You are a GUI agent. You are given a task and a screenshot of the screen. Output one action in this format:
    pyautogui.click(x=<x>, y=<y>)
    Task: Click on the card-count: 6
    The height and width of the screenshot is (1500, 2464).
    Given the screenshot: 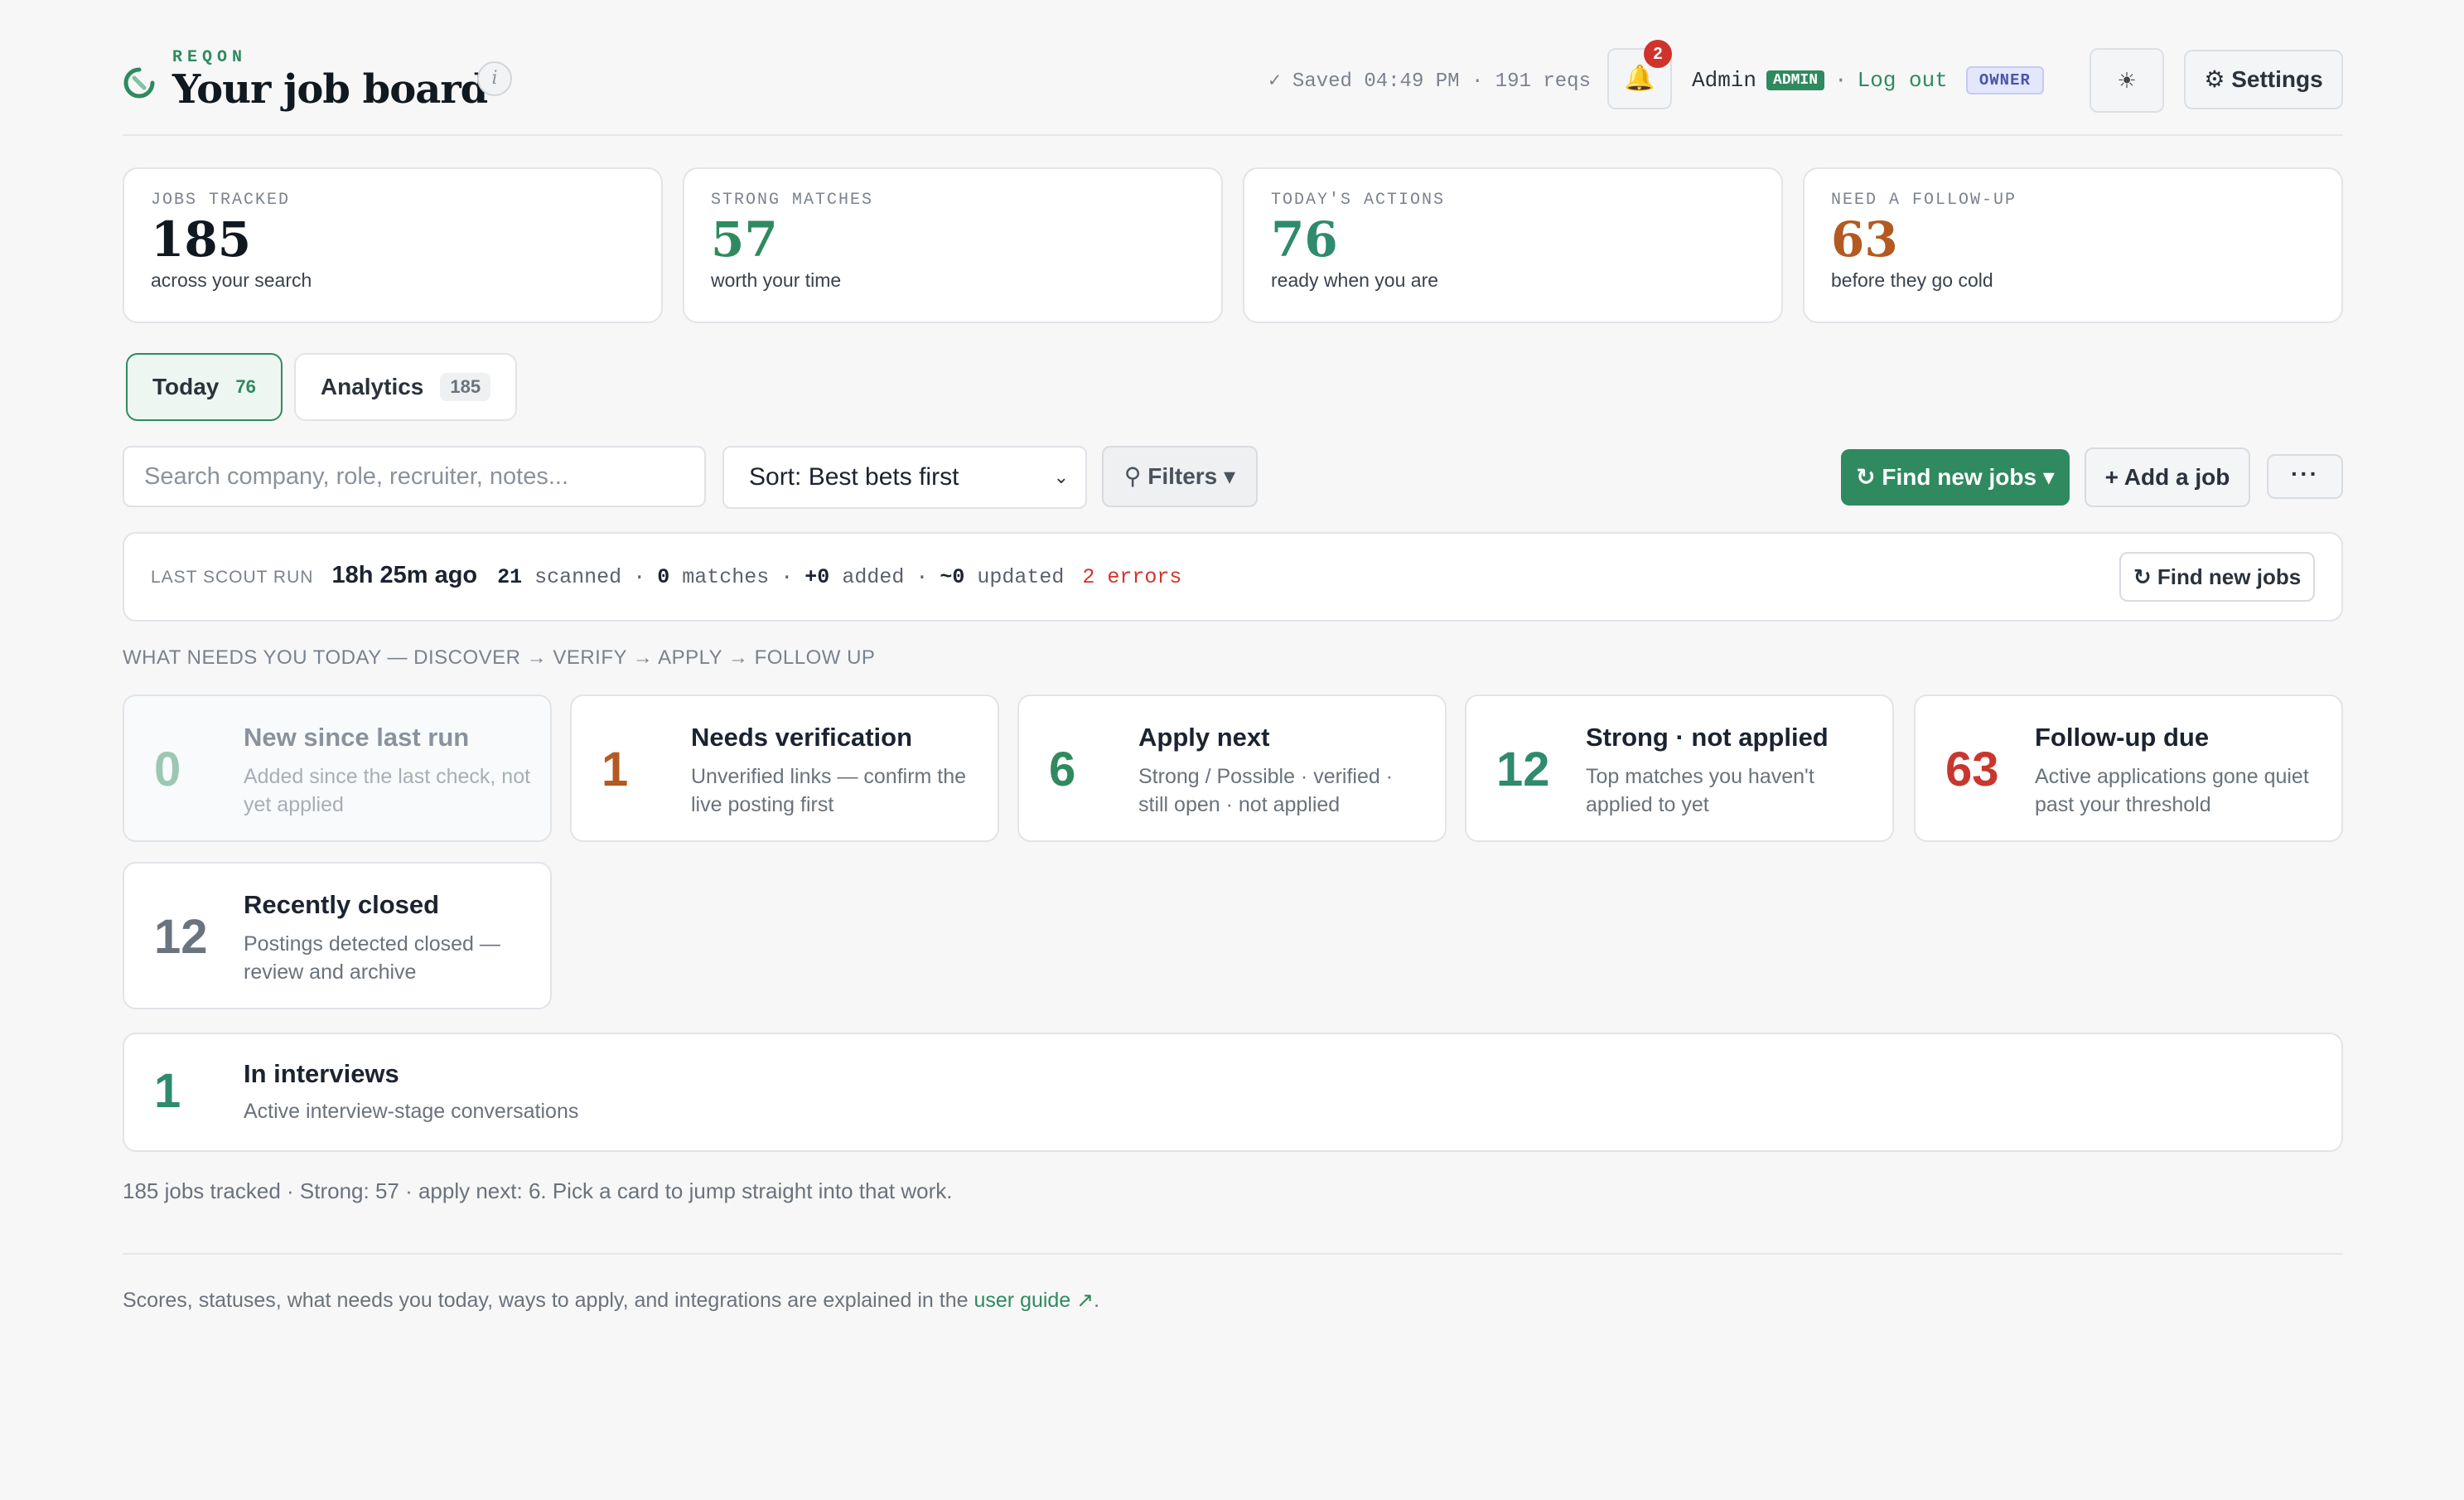 What is the action you would take?
    pyautogui.click(x=1062, y=770)
    